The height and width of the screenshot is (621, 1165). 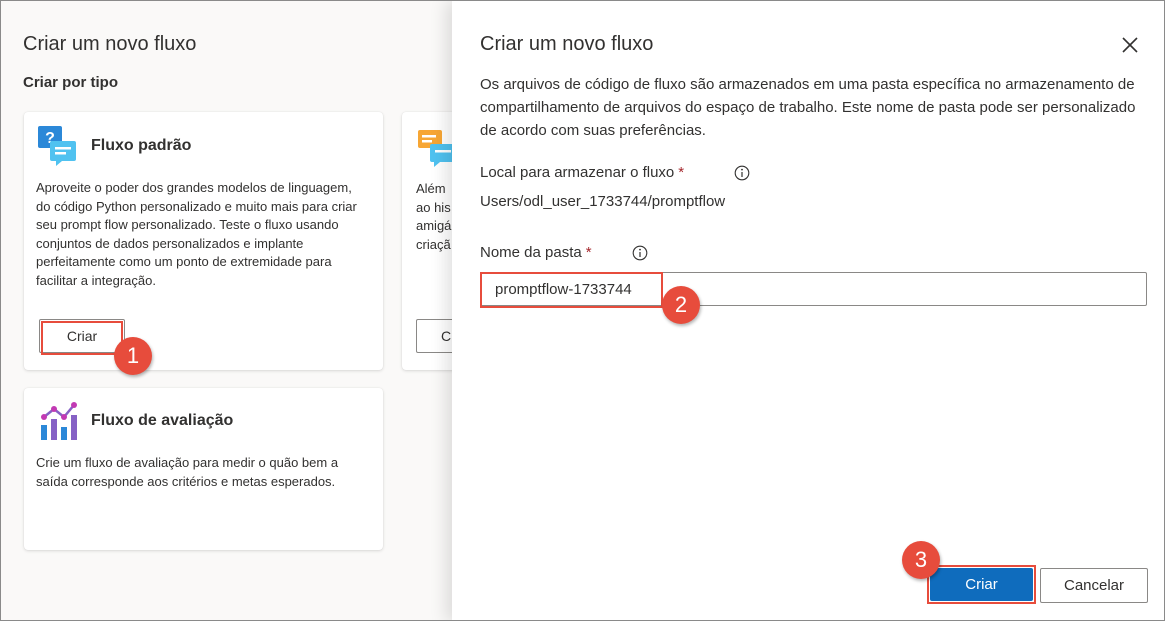 I want to click on storage-location-value: Users/odl_user_1733744/promptflow, so click(x=603, y=201).